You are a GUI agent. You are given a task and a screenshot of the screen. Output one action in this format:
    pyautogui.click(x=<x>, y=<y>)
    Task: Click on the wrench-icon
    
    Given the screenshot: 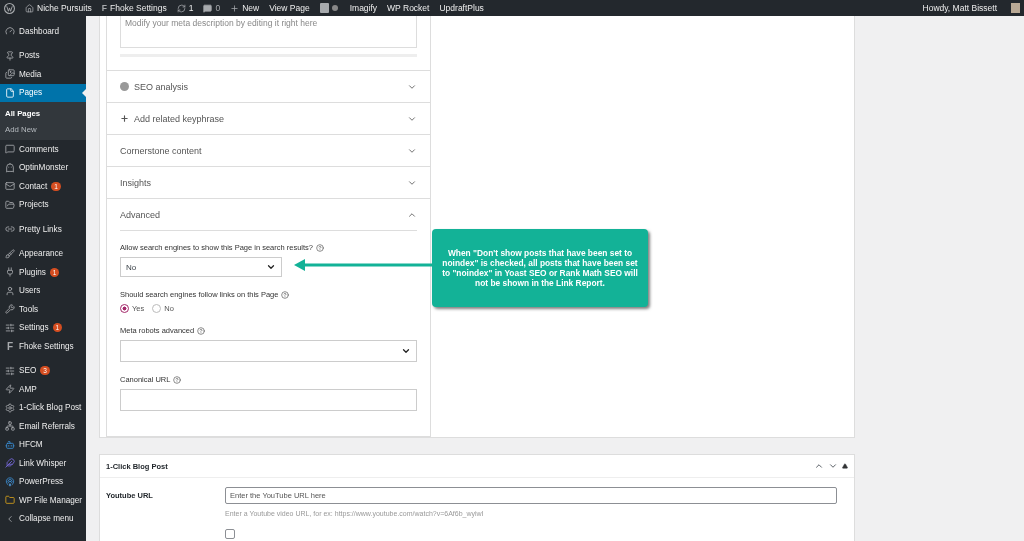 What is the action you would take?
    pyautogui.click(x=10, y=309)
    